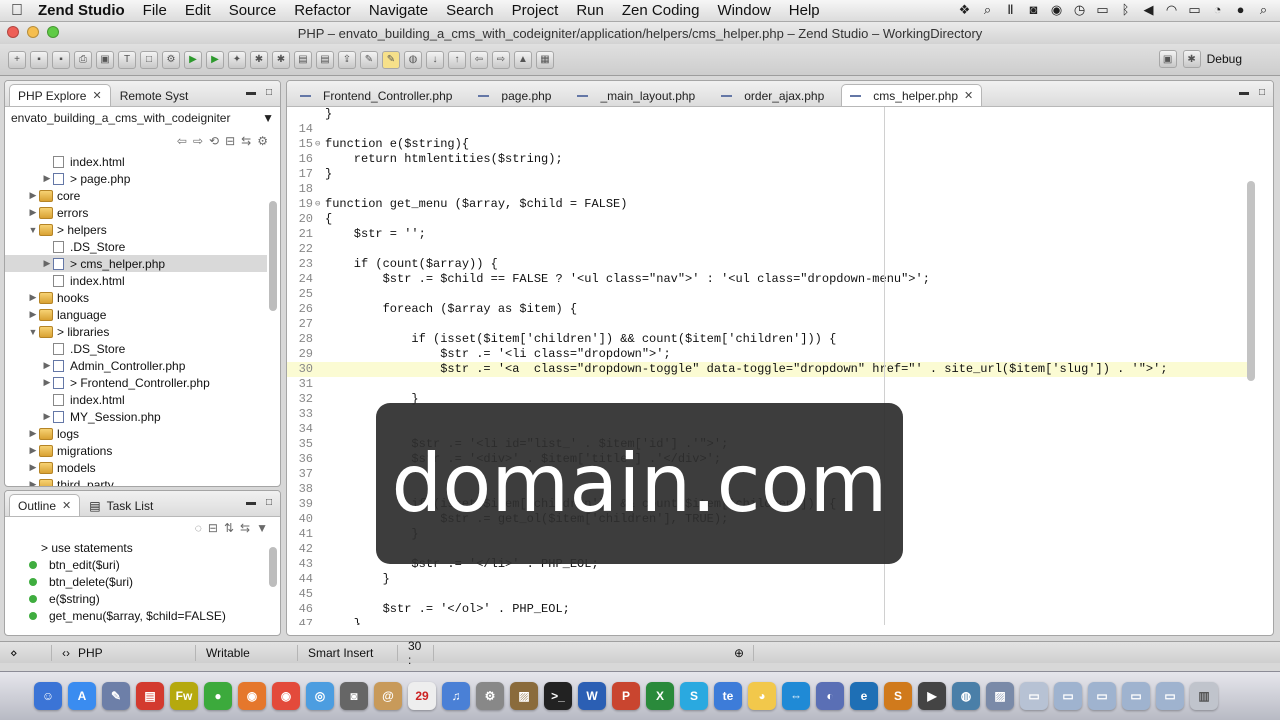  What do you see at coordinates (136, 399) in the screenshot?
I see `tree-item: index.html` at bounding box center [136, 399].